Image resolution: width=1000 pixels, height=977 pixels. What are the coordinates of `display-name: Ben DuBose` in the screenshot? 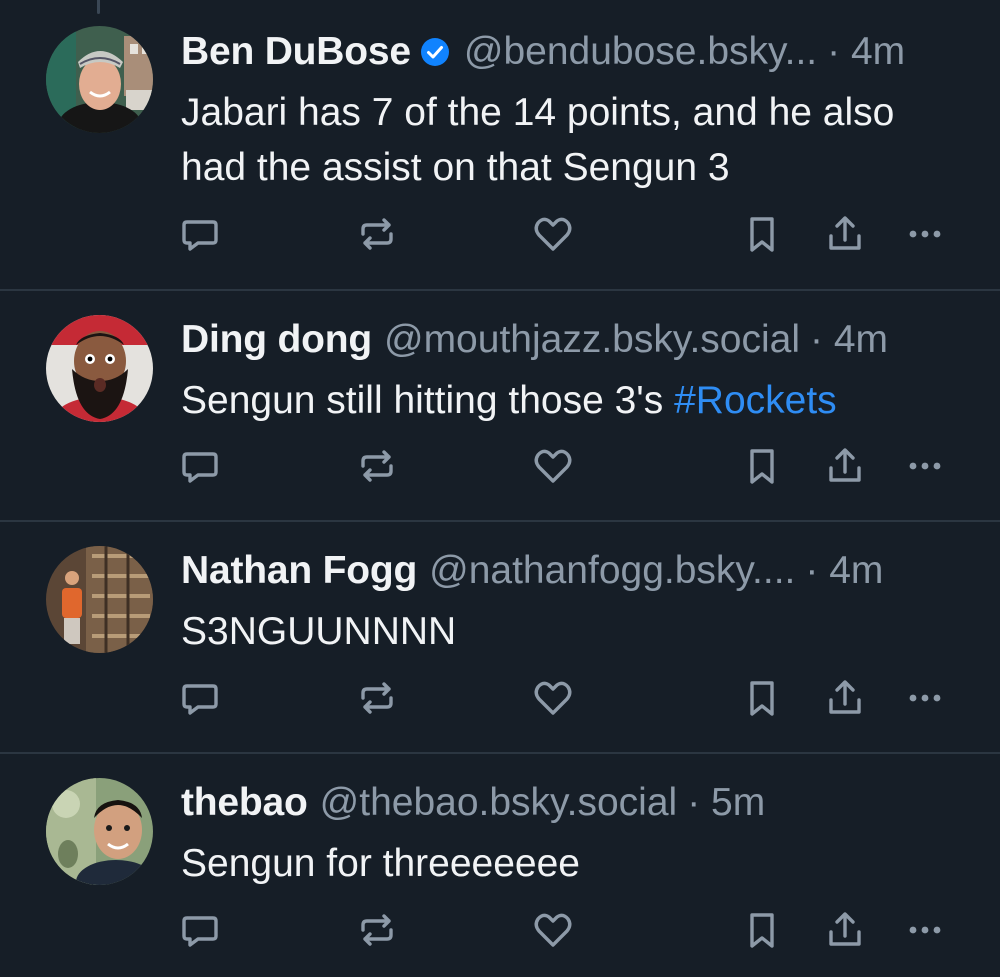 It's located at (296, 52).